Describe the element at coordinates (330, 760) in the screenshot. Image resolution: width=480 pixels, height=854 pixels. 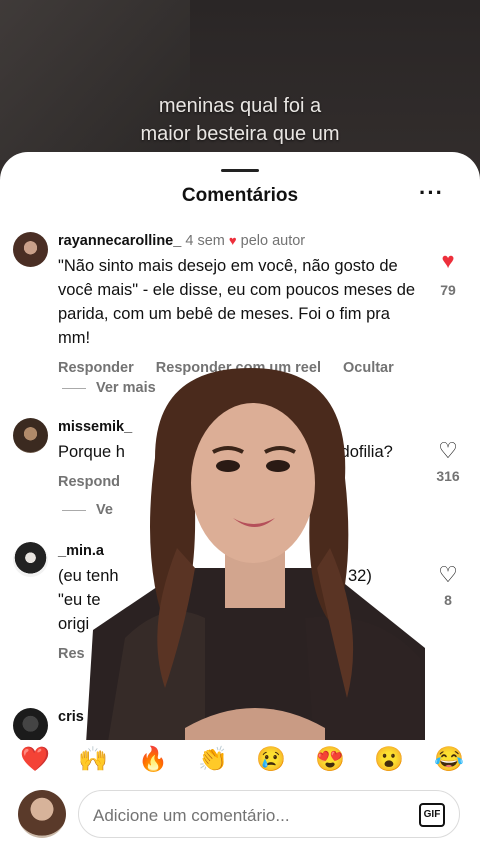
I see `emoji-heart-eyes-button: 😍` at that location.